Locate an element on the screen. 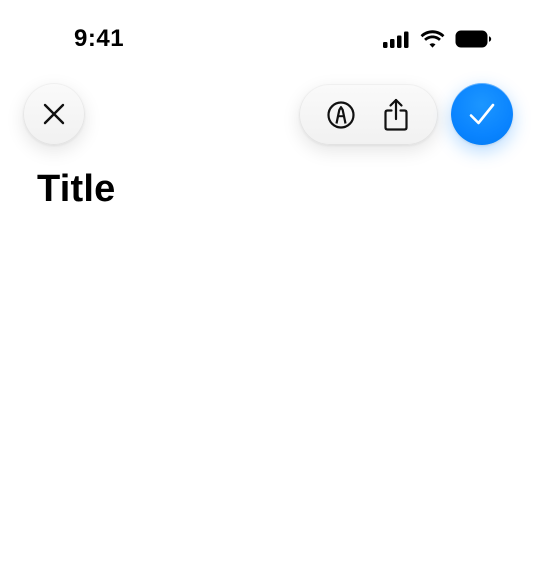  tools-group is located at coordinates (368, 114).